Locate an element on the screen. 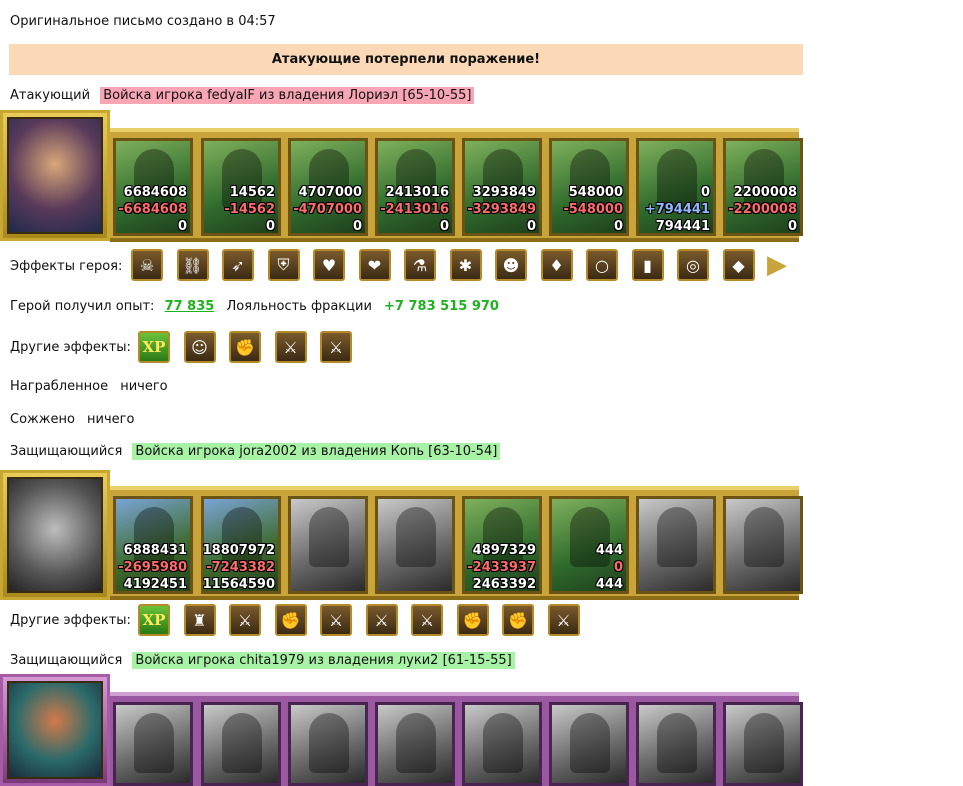  unit-card: 4897329 -2433937 2463392 is located at coordinates (502, 545).